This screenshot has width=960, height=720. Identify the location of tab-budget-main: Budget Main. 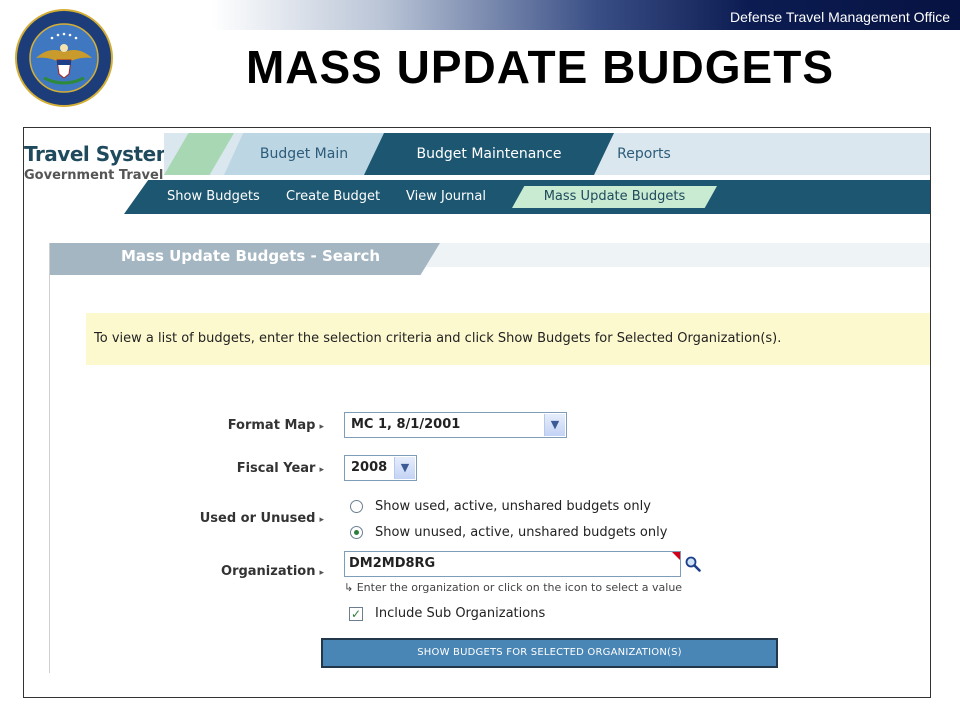
(304, 154).